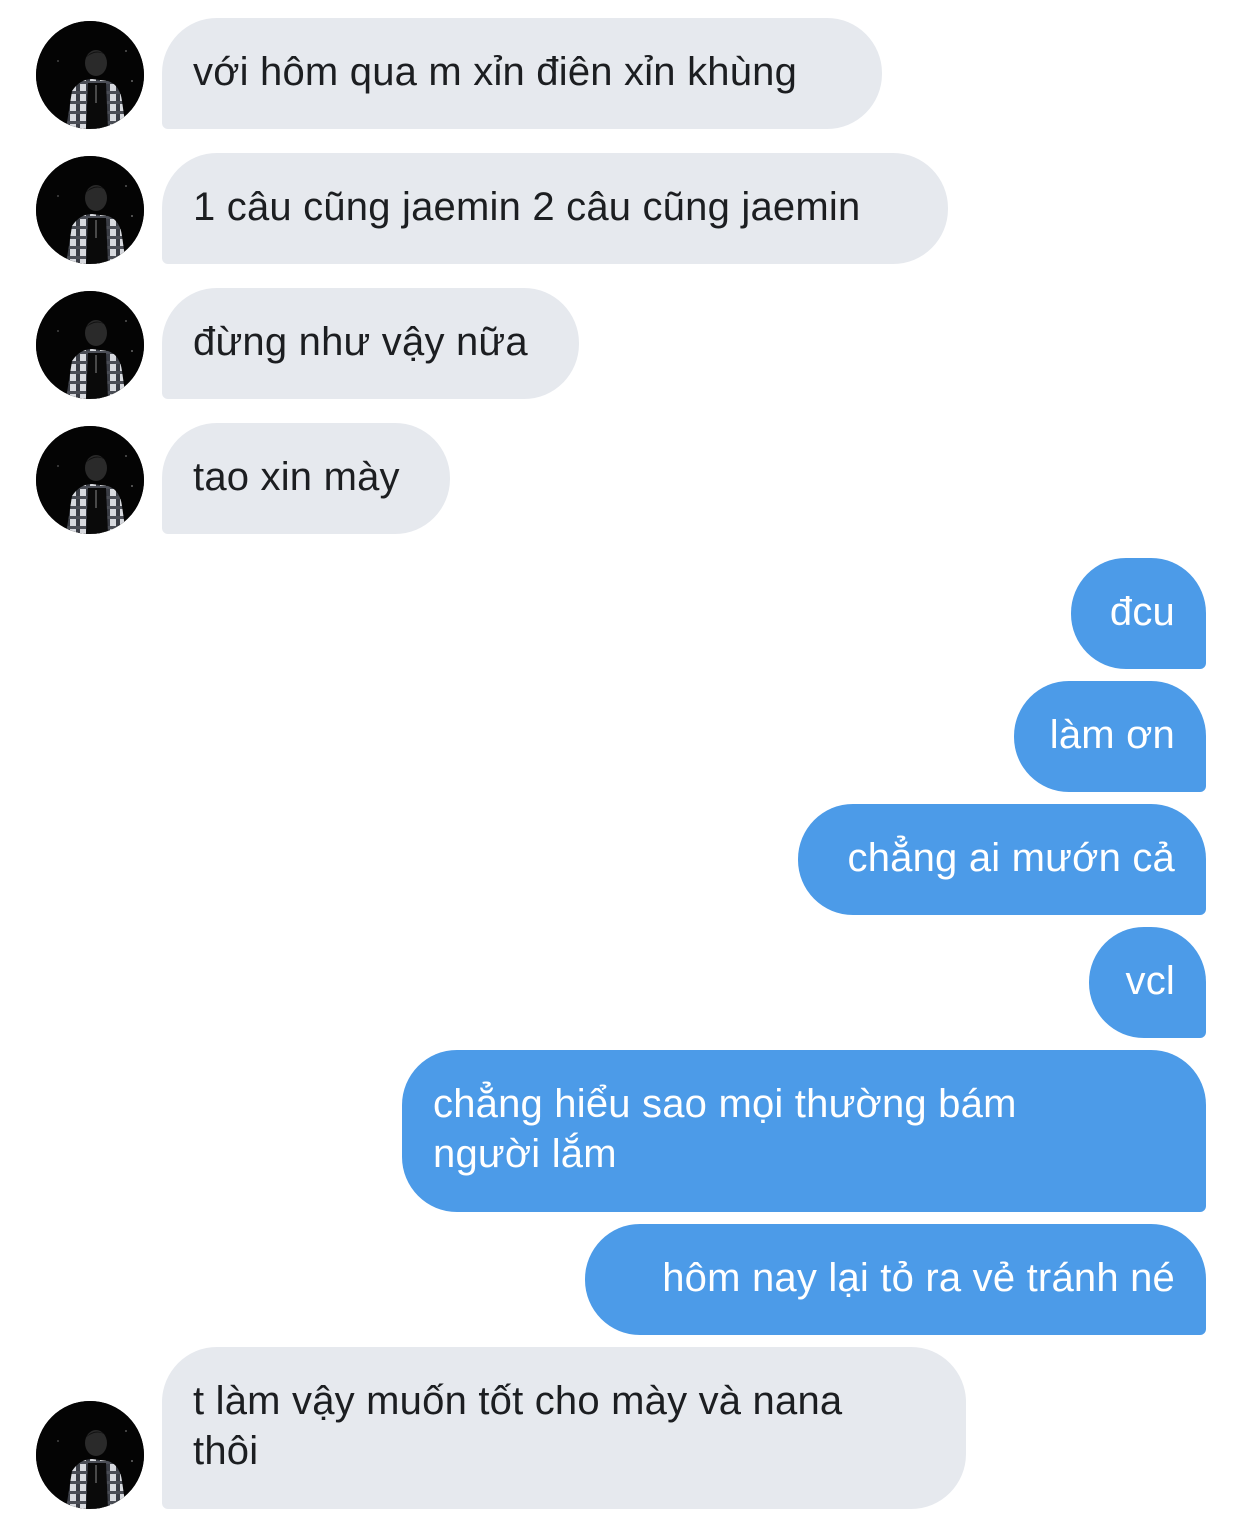 The image size is (1242, 1516). What do you see at coordinates (1142, 612) in the screenshot?
I see `message-text: đcu` at bounding box center [1142, 612].